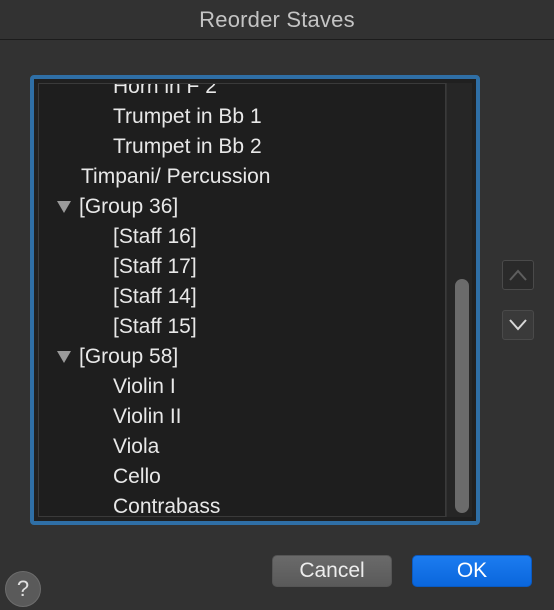 The width and height of the screenshot is (554, 610). I want to click on staff-label: Cello, so click(137, 476).